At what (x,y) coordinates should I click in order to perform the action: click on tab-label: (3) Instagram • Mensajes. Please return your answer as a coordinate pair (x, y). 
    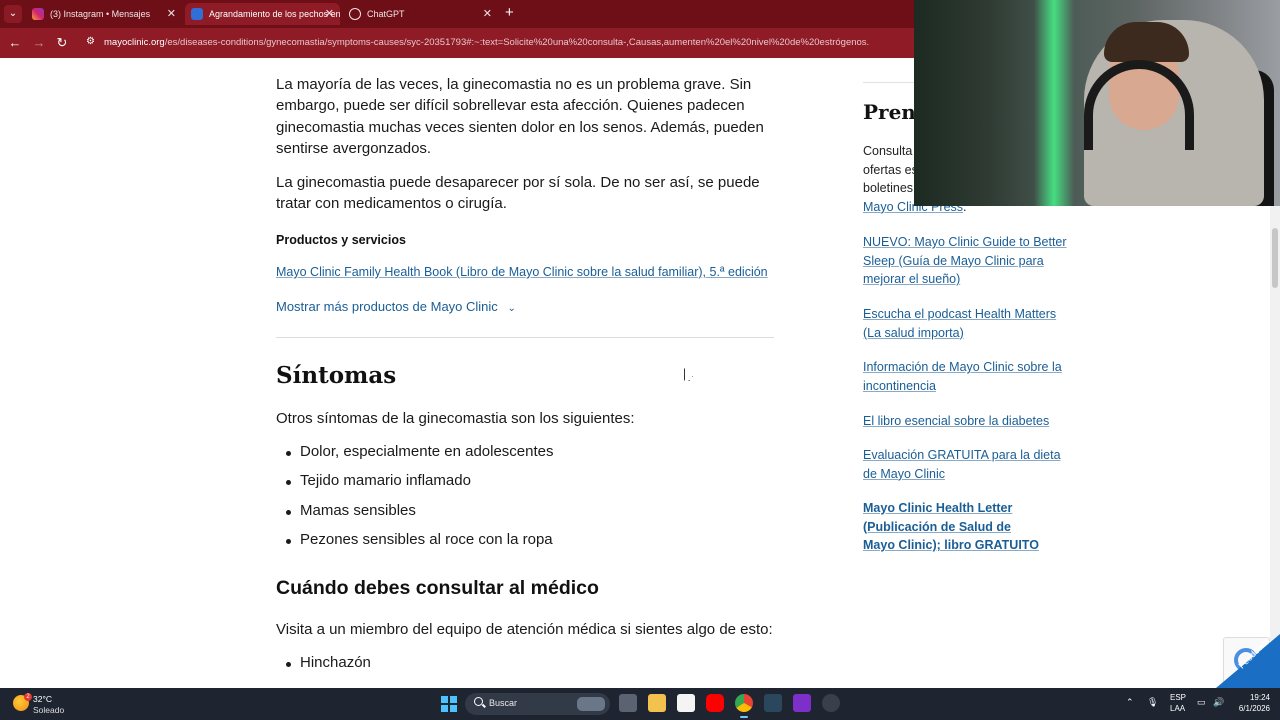
    Looking at the image, I should click on (100, 14).